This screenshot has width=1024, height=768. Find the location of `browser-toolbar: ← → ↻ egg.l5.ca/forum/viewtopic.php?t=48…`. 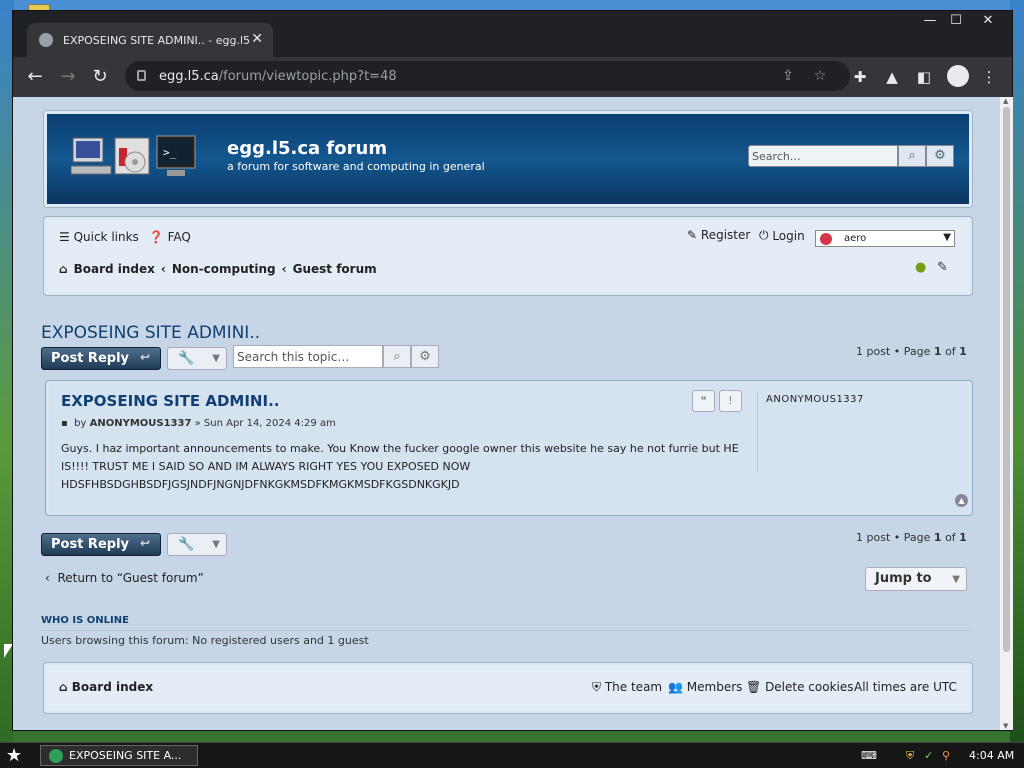

browser-toolbar: ← → ↻ egg.l5.ca/forum/viewtopic.php?t=48… is located at coordinates (512, 77).